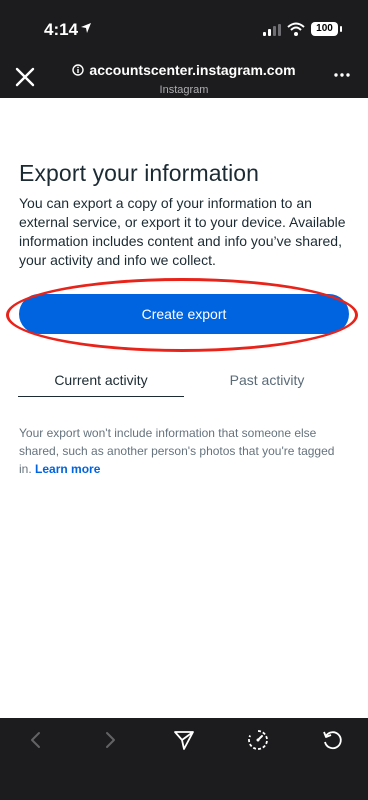 This screenshot has height=800, width=368. Describe the element at coordinates (139, 173) in the screenshot. I see `page-title: Export your information` at that location.